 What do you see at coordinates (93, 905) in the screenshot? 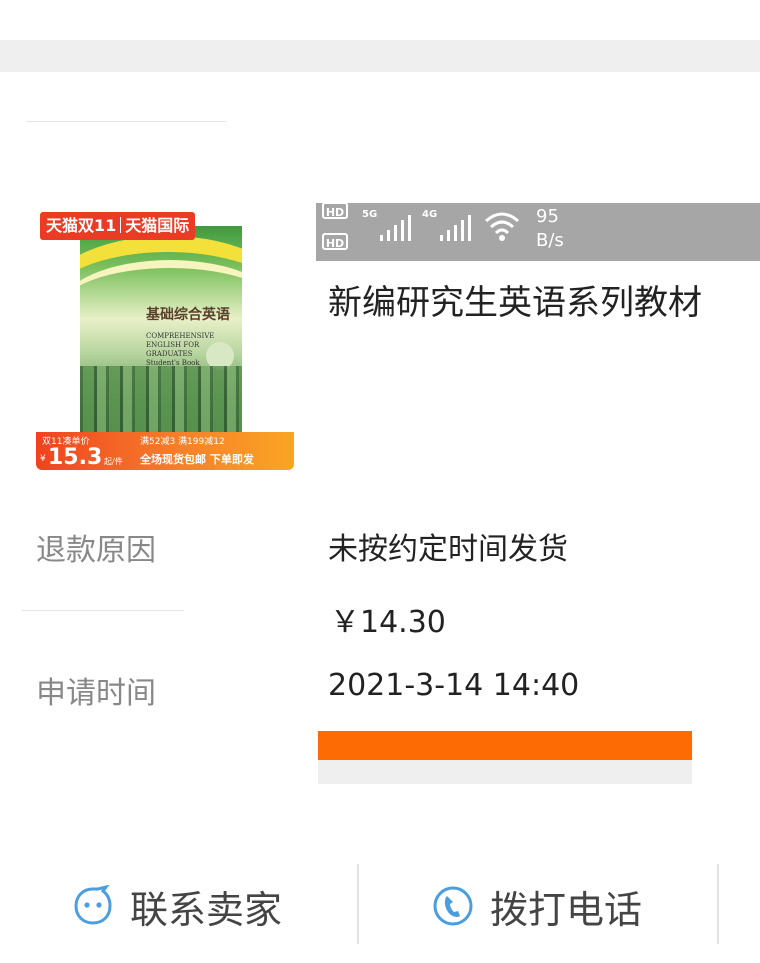
I see `chat-face-icon` at bounding box center [93, 905].